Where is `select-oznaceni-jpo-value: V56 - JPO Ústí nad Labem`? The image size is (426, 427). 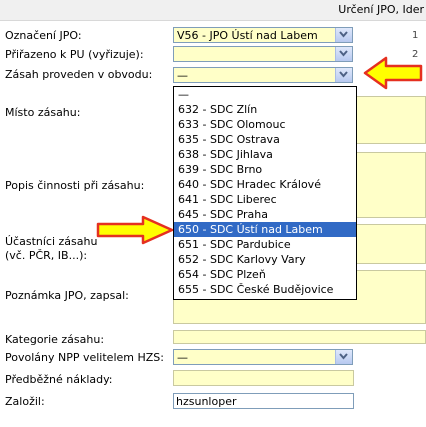 select-oznaceni-jpo-value: V56 - JPO Ústí nad Labem is located at coordinates (247, 35).